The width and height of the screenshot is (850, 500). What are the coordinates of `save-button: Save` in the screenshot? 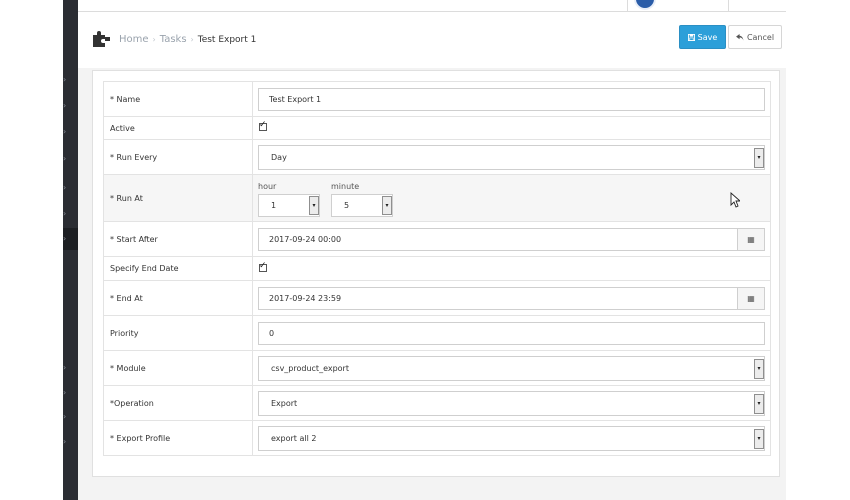 It's located at (702, 37).